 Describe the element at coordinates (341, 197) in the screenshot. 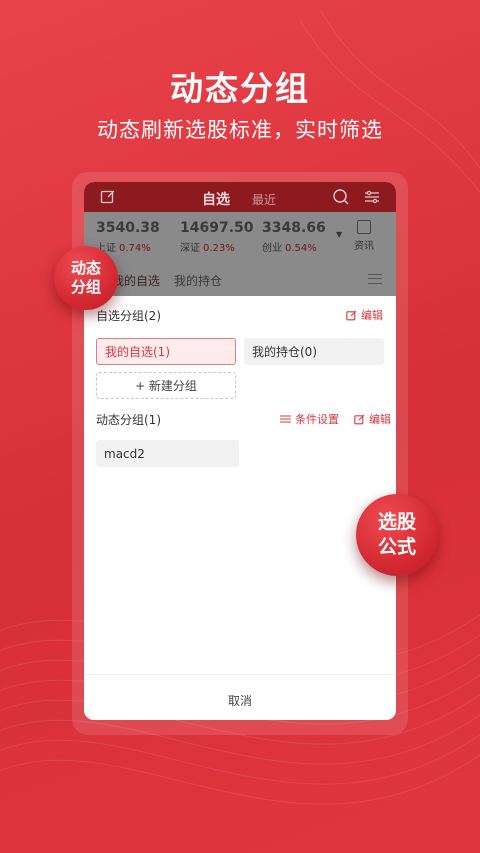

I see `search-icon` at that location.